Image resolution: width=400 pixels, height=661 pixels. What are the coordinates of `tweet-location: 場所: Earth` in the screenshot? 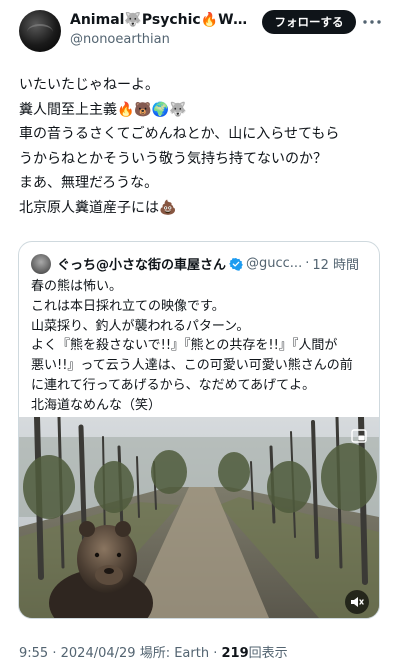 It's located at (174, 653).